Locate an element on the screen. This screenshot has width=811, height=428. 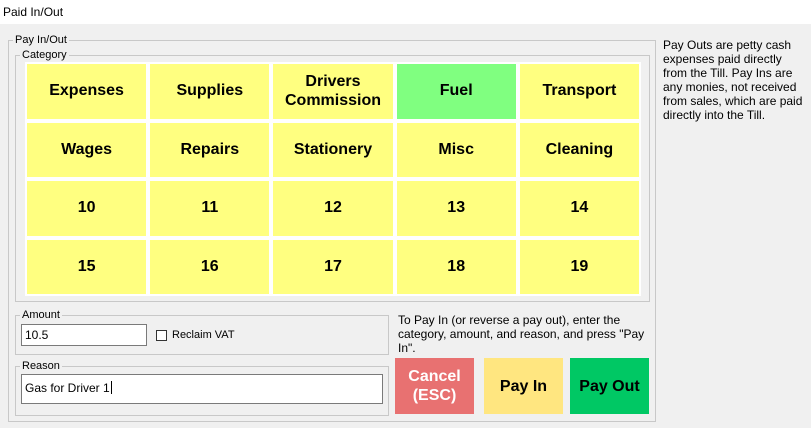
cancel-button: Cancel (ESC) is located at coordinates (434, 386).